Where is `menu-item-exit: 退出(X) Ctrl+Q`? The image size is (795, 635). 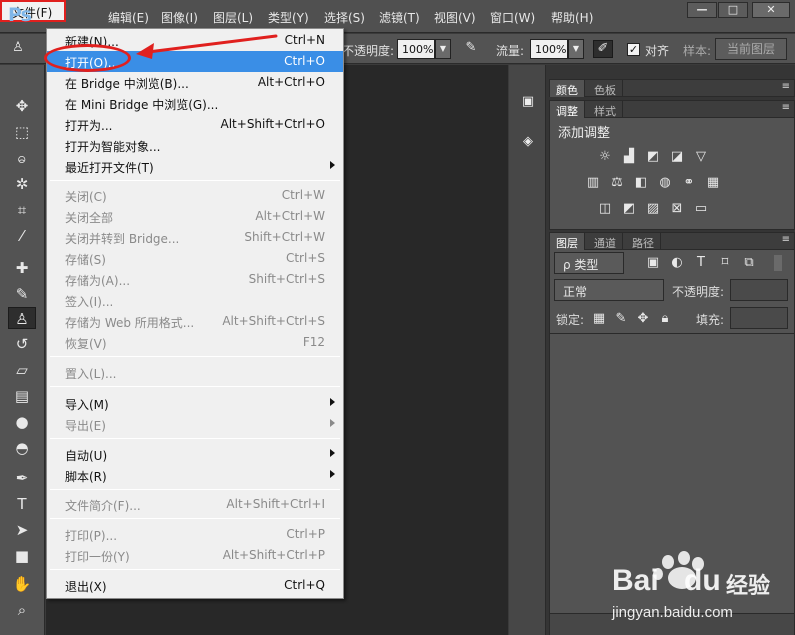 menu-item-exit: 退出(X) Ctrl+Q is located at coordinates (195, 585).